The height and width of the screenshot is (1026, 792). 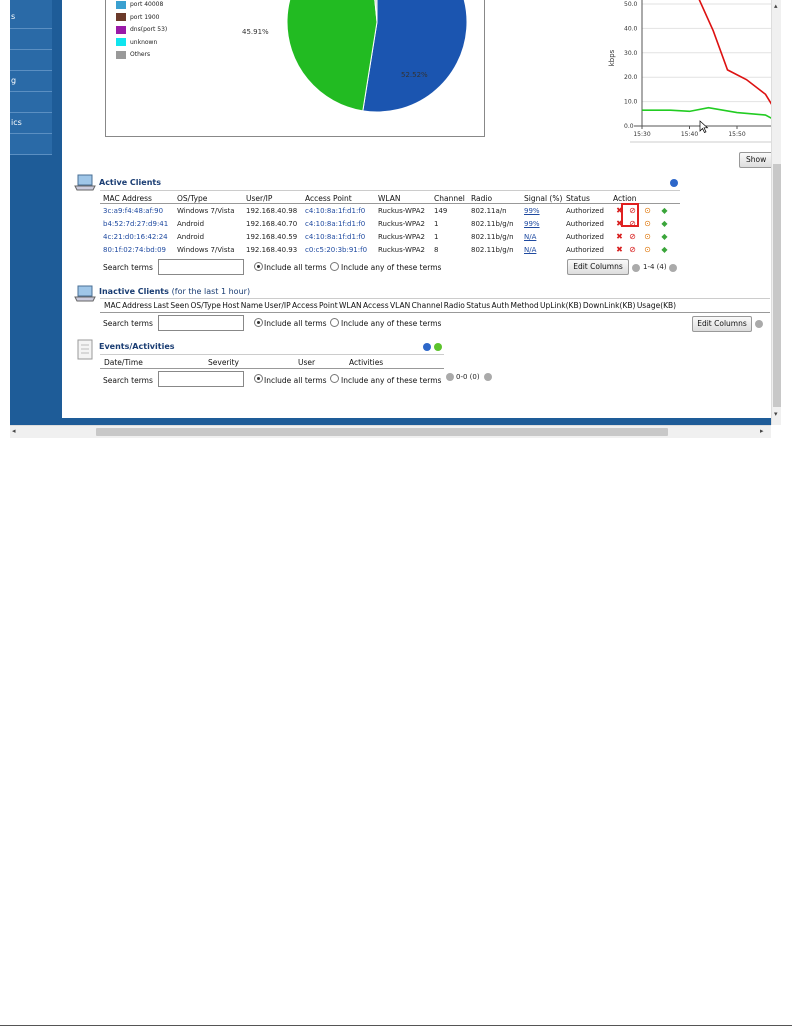 I want to click on scroll-down-icon: ▾, so click(x=776, y=414).